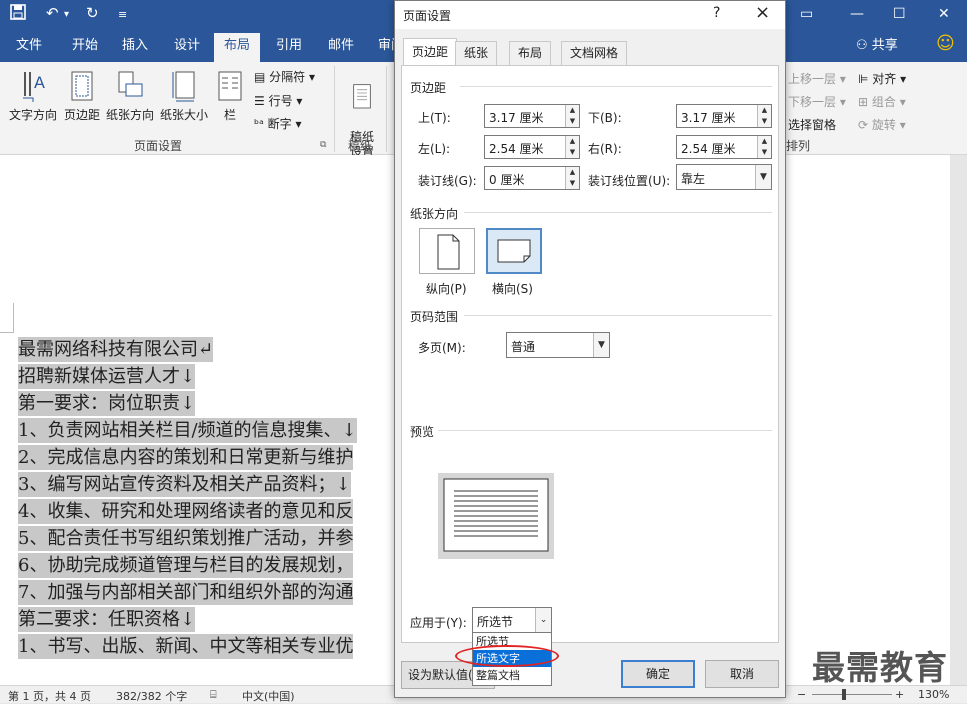 The image size is (967, 704). Describe the element at coordinates (186, 511) in the screenshot. I see `doc-line: 4、收集、研究和处理网络读者的意见和反` at that location.